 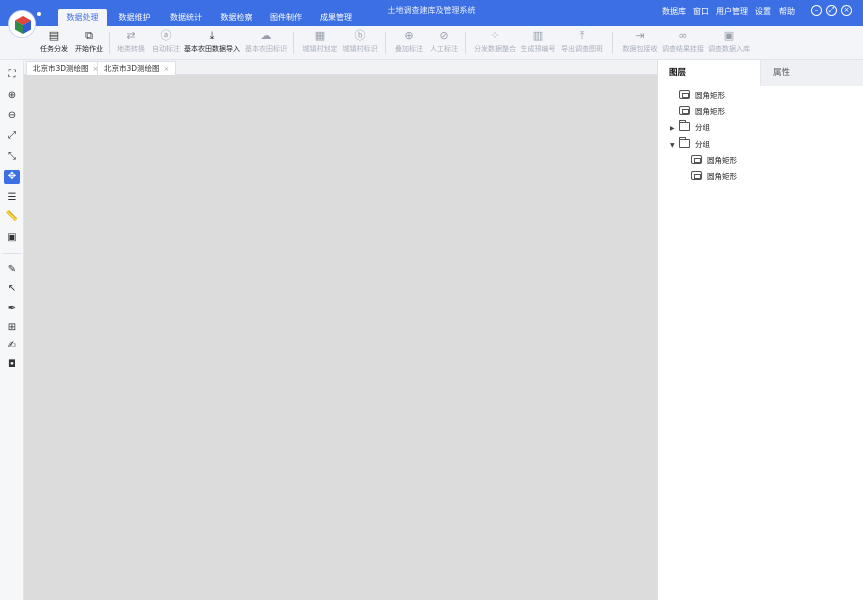 I want to click on top-link-3: 设置, so click(x=763, y=11).